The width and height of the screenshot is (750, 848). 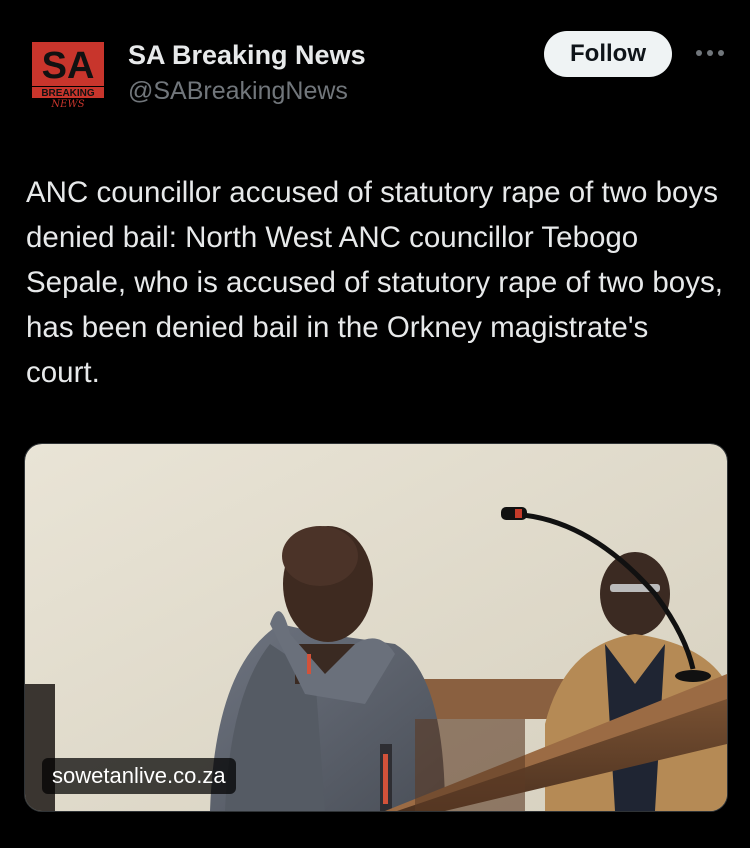 What do you see at coordinates (238, 91) in the screenshot?
I see `account-handle: @SABreakingNews` at bounding box center [238, 91].